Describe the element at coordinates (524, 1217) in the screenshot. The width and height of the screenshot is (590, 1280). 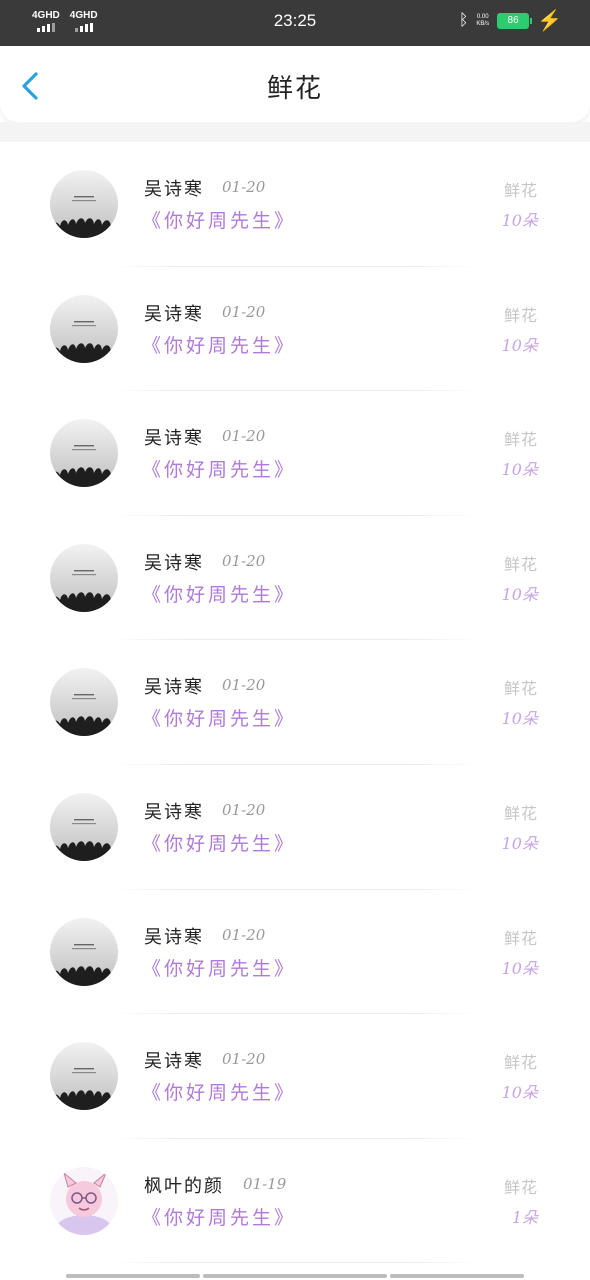
I see `gift-count: 1朵` at that location.